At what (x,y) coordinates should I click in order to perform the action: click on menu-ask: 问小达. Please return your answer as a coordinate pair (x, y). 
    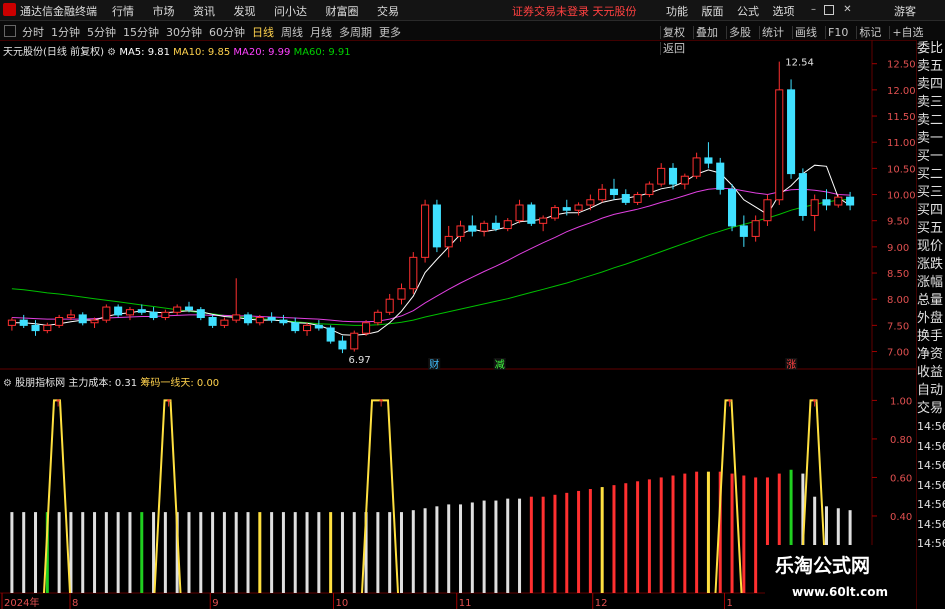
    Looking at the image, I should click on (290, 11).